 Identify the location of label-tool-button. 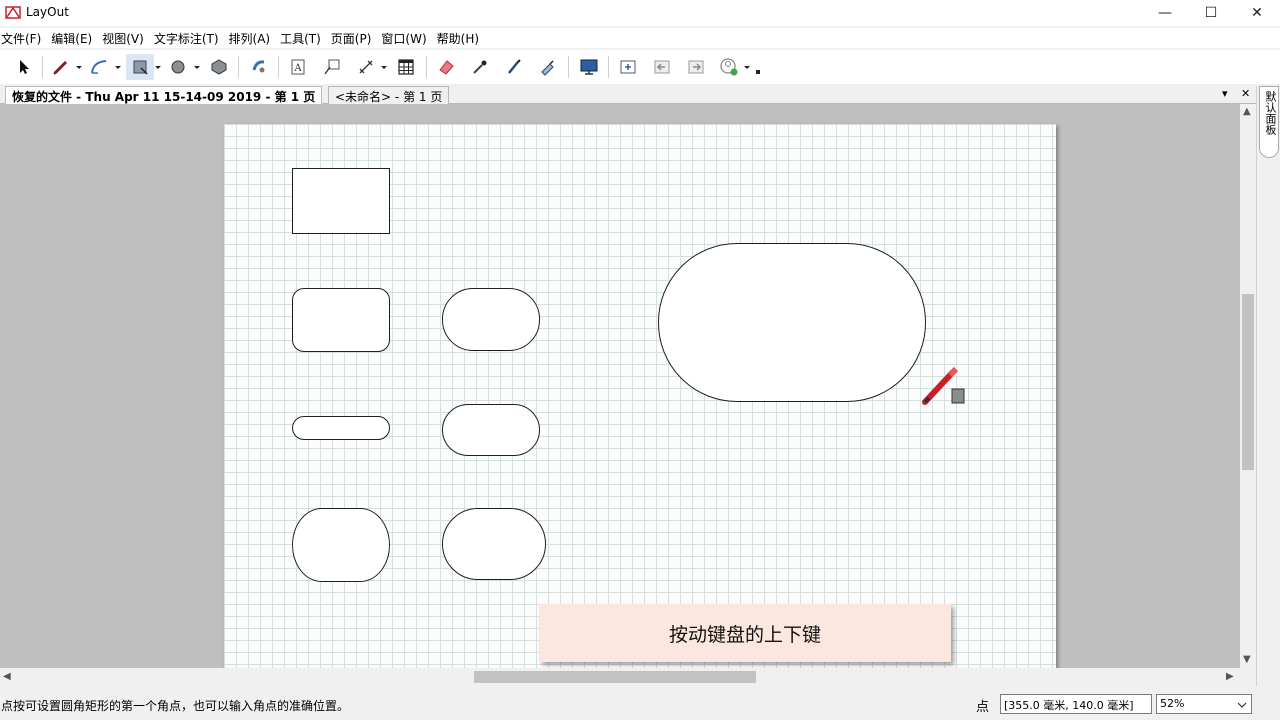
(332, 67).